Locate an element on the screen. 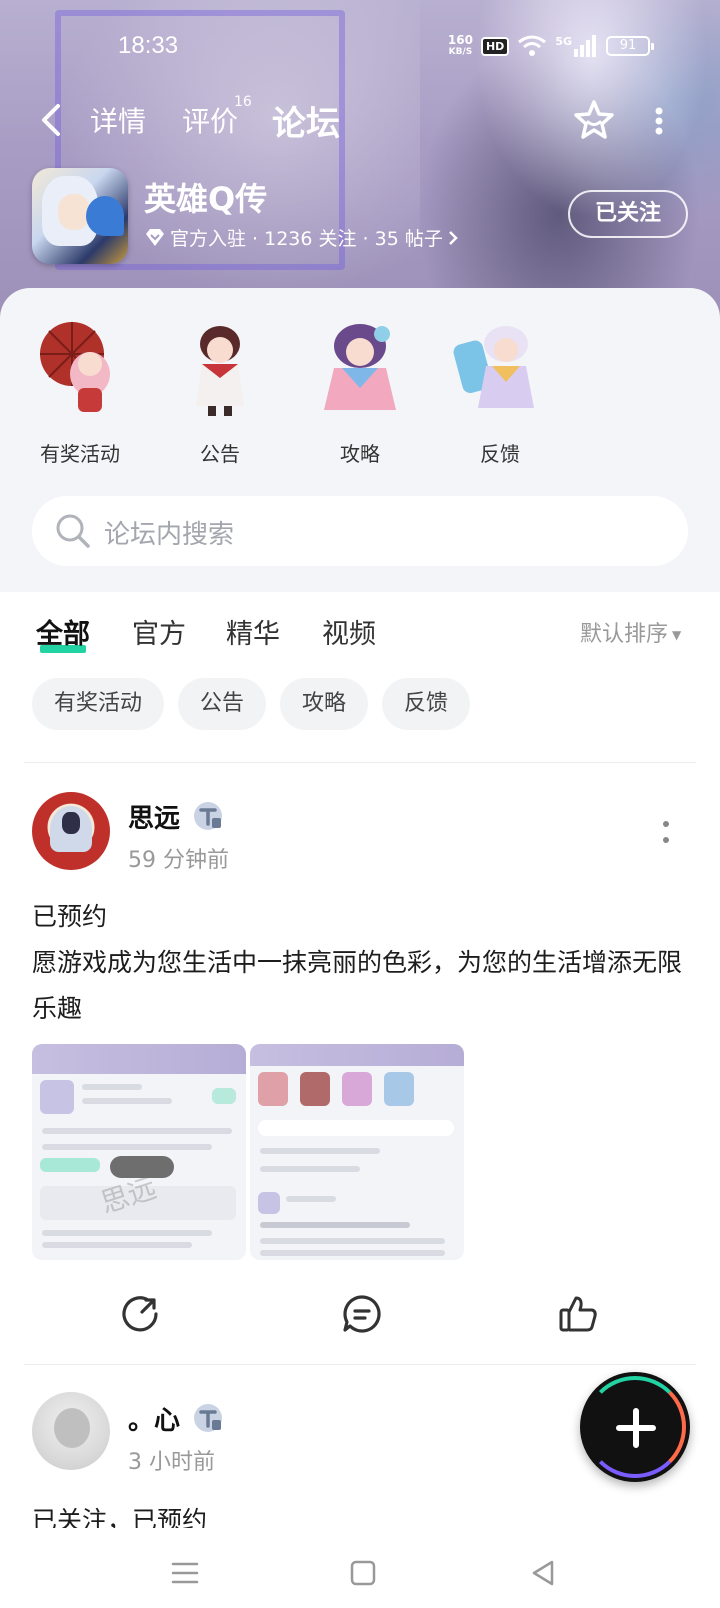 This screenshot has width=720, height=1608. star-icon is located at coordinates (594, 120).